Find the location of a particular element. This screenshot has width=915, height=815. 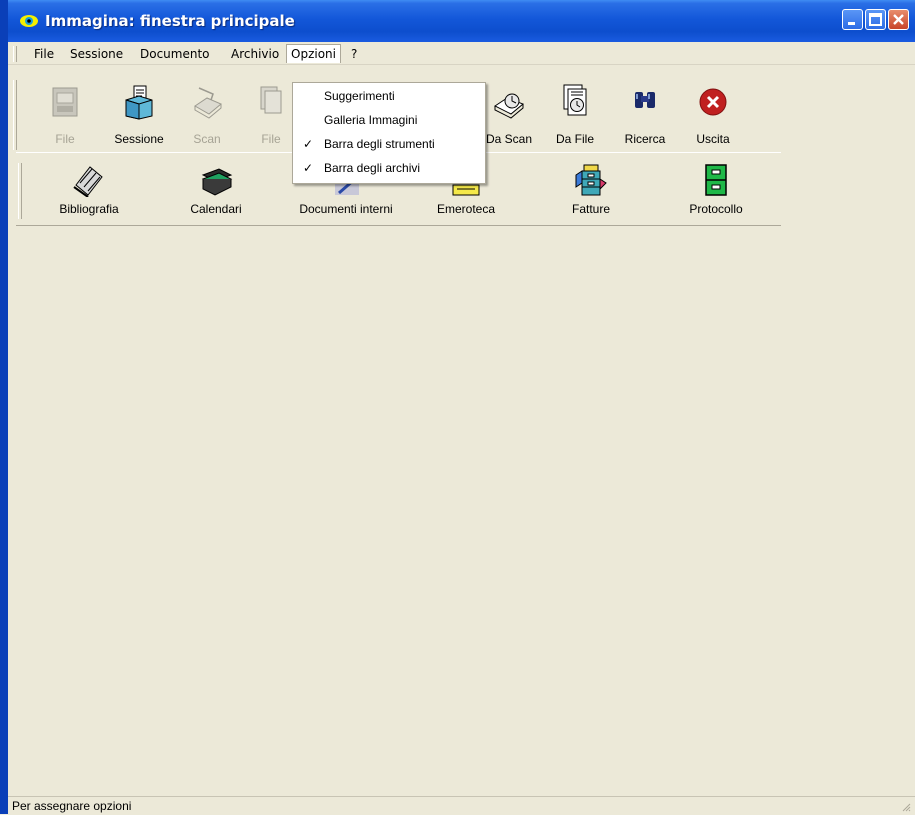

eye-icon is located at coordinates (29, 21).